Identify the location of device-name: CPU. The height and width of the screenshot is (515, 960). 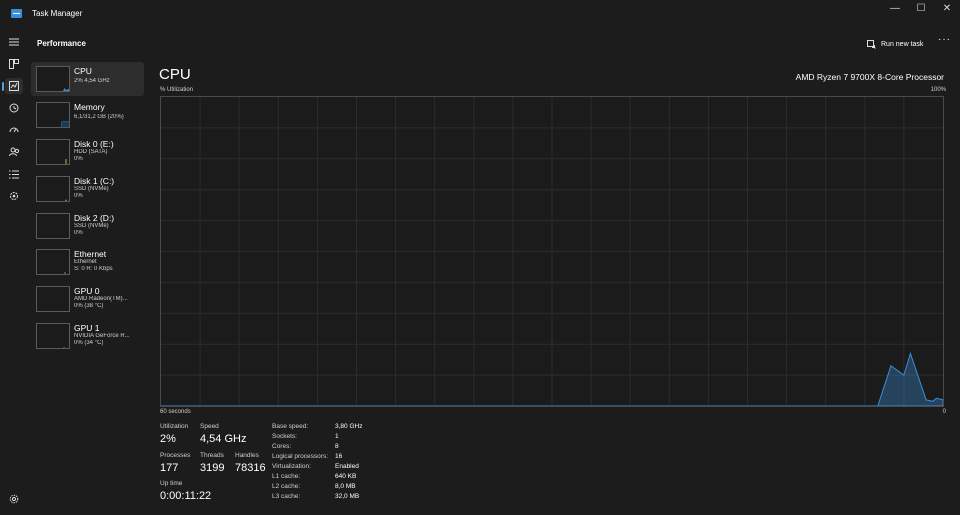
(83, 71).